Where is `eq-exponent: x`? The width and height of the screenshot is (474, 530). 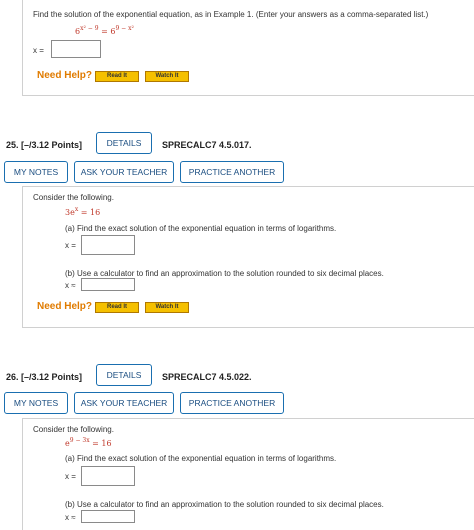 eq-exponent: x is located at coordinates (76, 209).